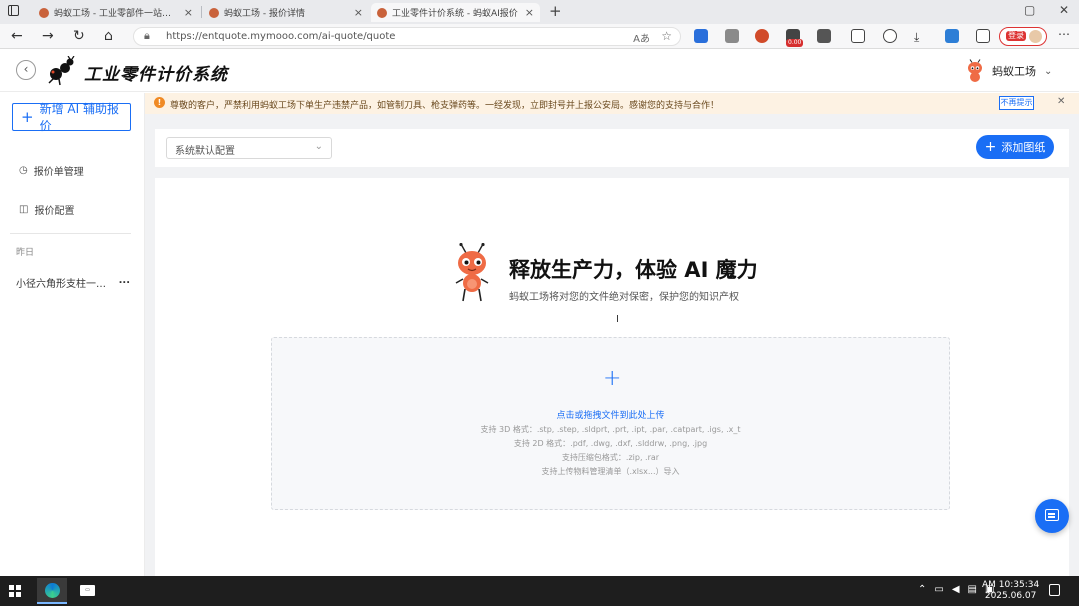 This screenshot has width=1079, height=606. I want to click on text-cursor-icon: I, so click(617, 319).